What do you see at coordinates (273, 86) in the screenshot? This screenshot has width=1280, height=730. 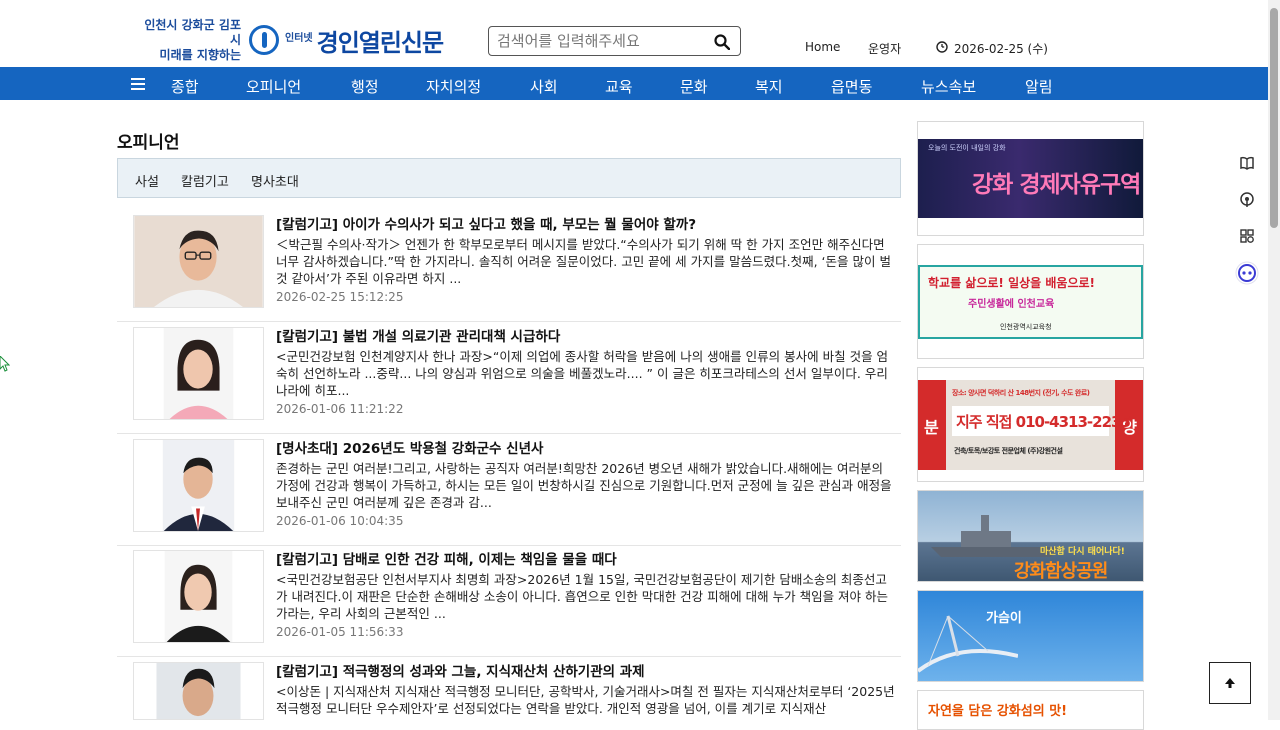 I see `nav-item-opinion: 오피니언` at bounding box center [273, 86].